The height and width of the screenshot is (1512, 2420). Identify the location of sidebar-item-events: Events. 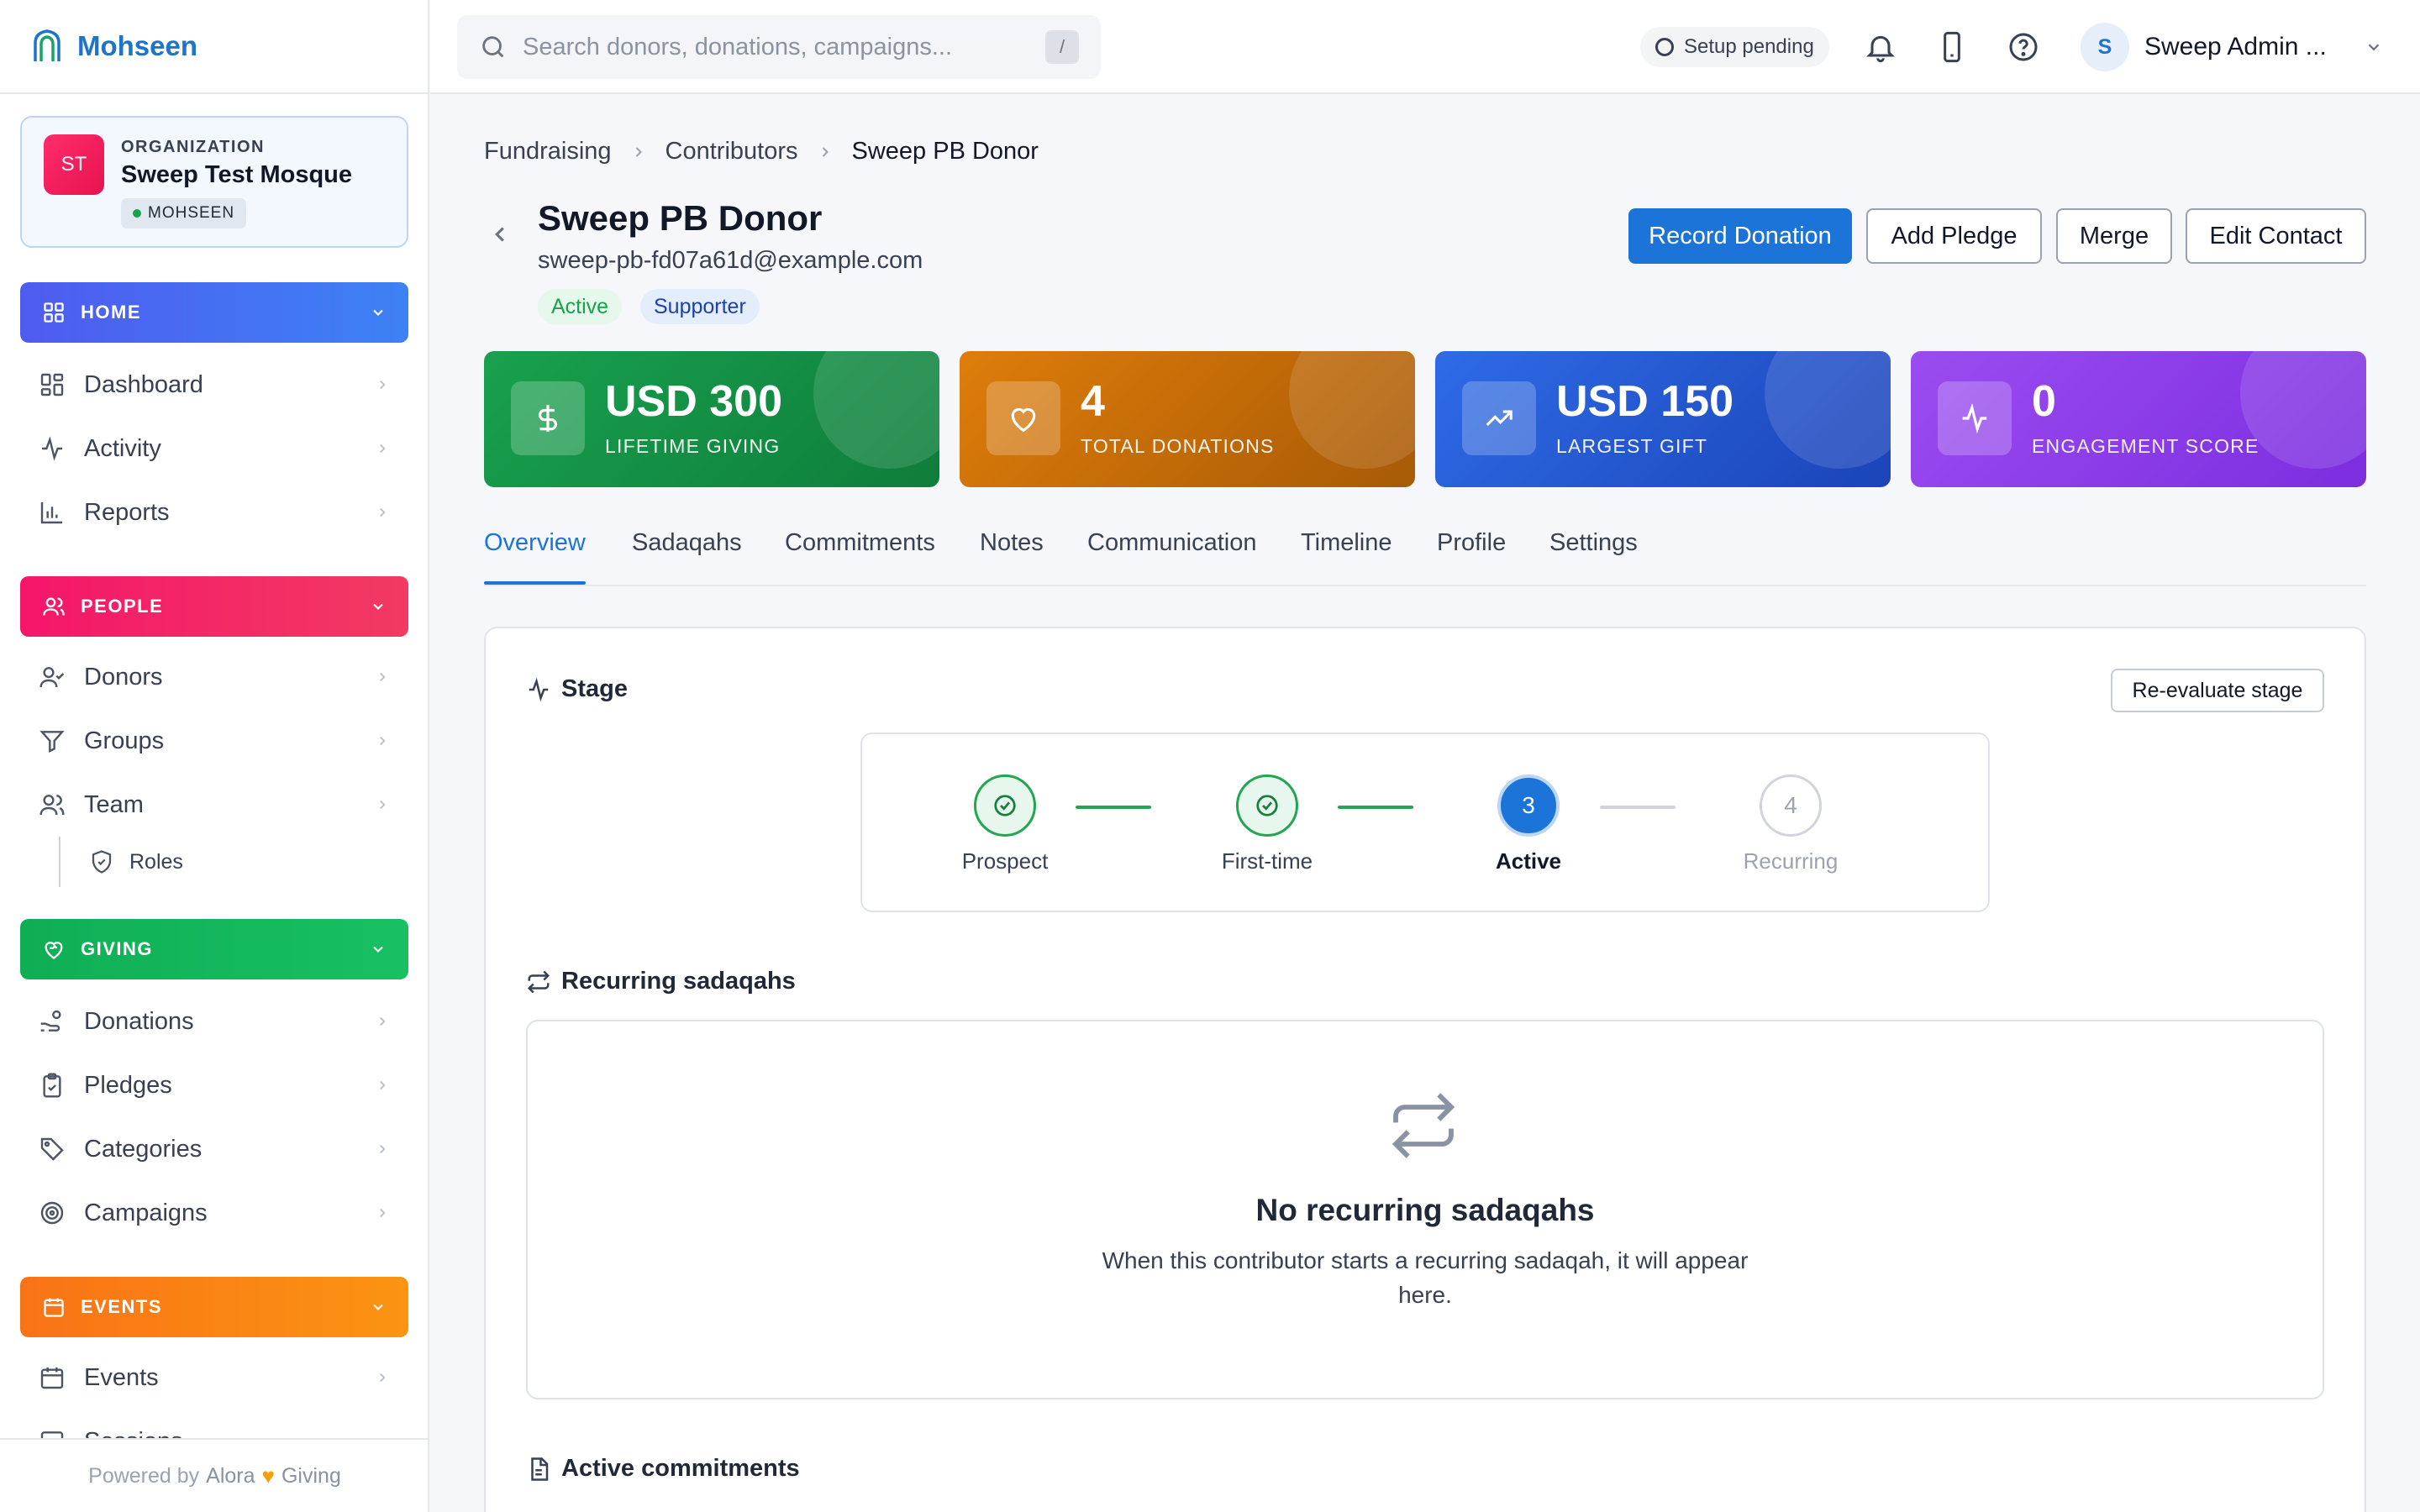
(214, 1377).